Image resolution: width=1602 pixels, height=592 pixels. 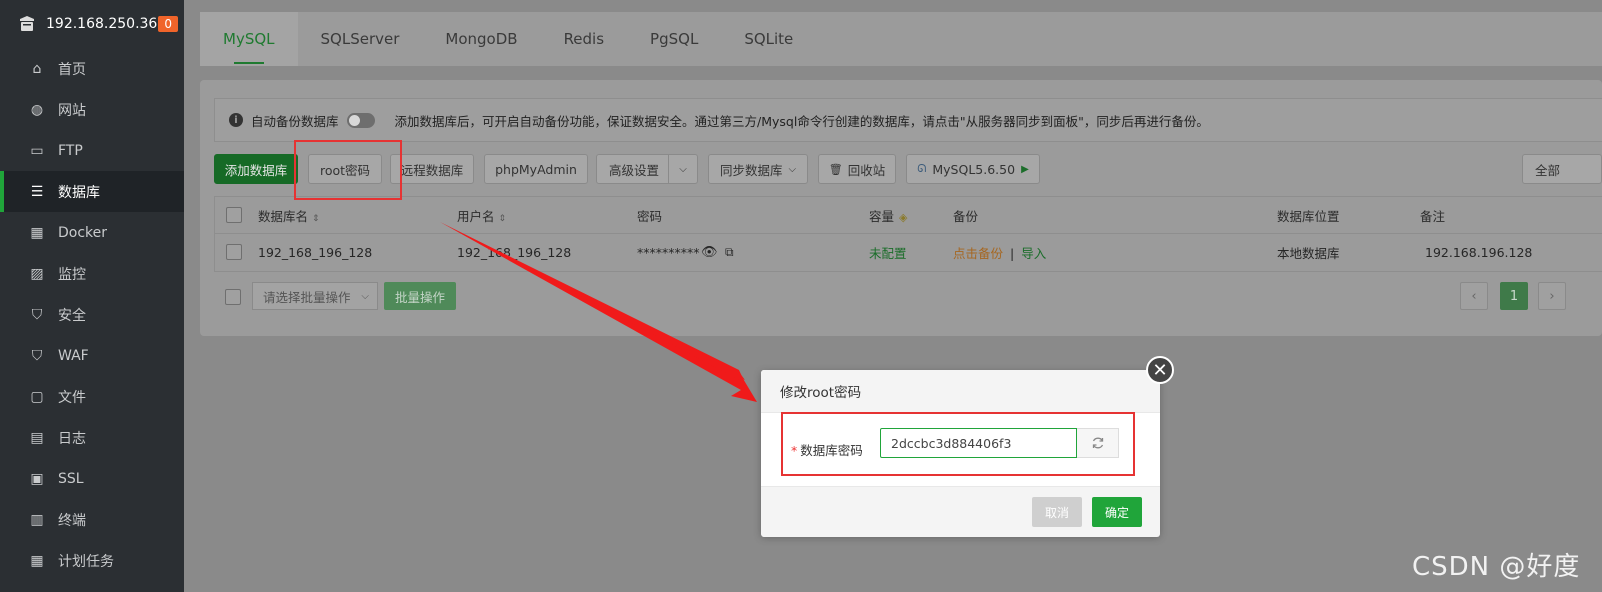 What do you see at coordinates (1057, 512) in the screenshot?
I see `cancel-button: 取消` at bounding box center [1057, 512].